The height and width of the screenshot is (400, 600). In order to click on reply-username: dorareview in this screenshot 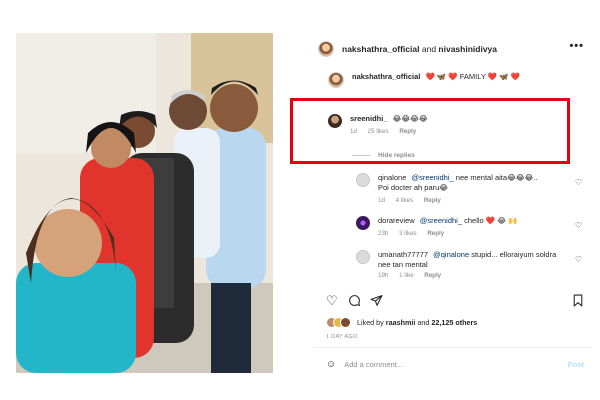, I will do `click(396, 220)`.